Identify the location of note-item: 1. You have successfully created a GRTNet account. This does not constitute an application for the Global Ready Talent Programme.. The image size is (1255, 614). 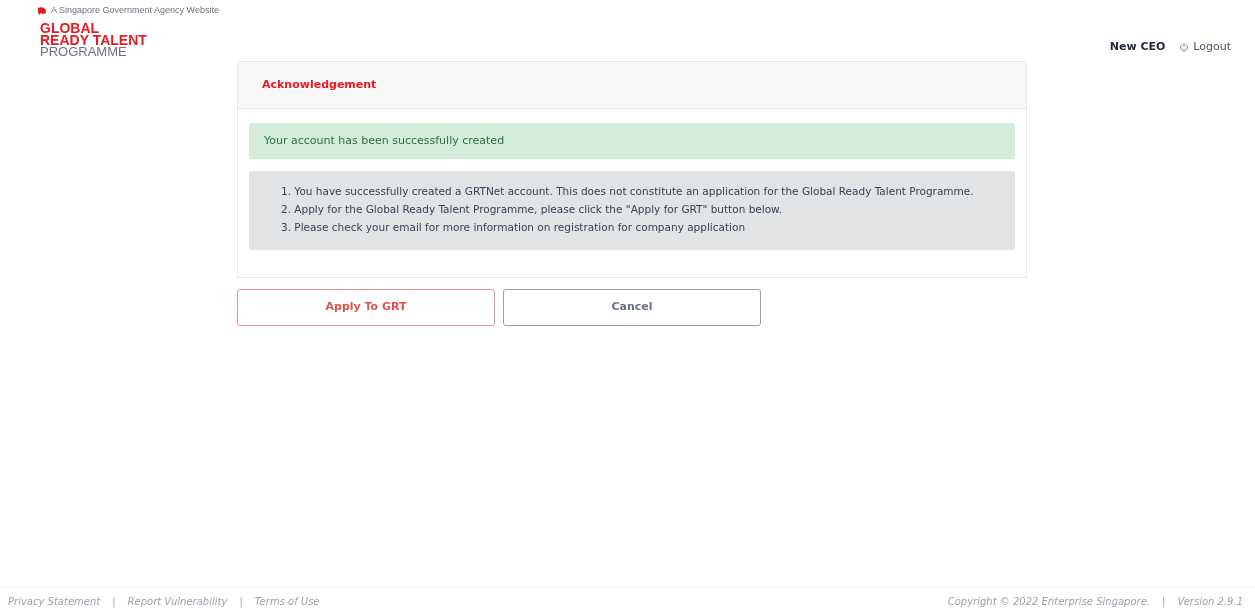
(628, 191).